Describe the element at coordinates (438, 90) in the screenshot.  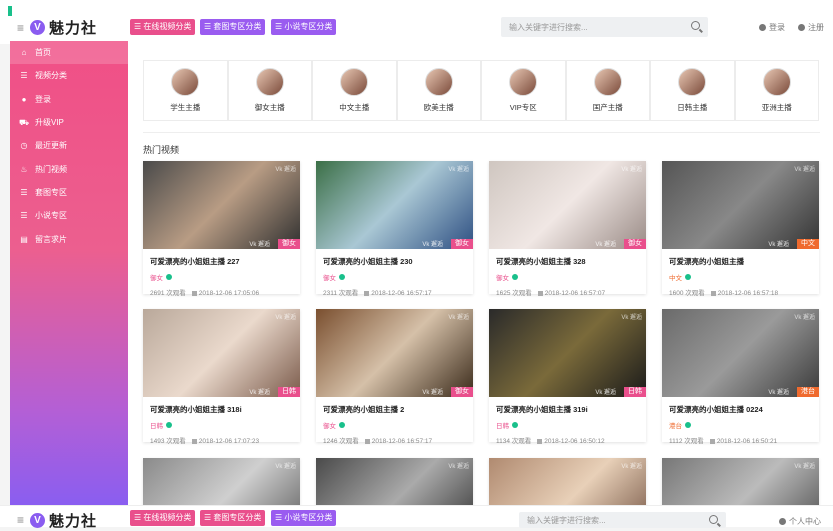
I see `category-card: 欧美主播` at that location.